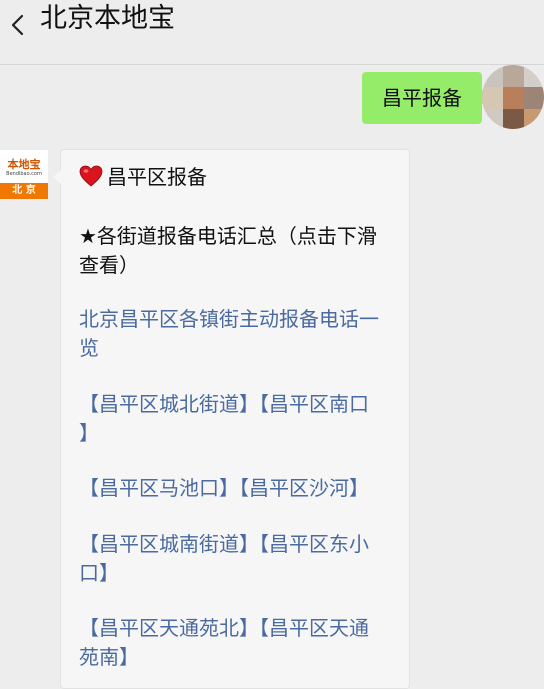 The height and width of the screenshot is (689, 544). What do you see at coordinates (240, 544) in the screenshot?
I see `district-link: 【昌平区城南街道】【昌平区东小` at bounding box center [240, 544].